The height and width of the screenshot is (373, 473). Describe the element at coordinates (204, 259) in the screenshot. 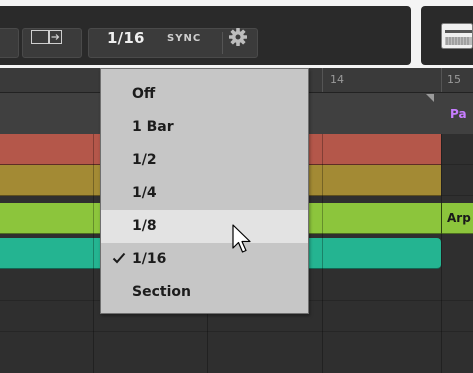

I see `menu-item-1-16: 1/16` at that location.